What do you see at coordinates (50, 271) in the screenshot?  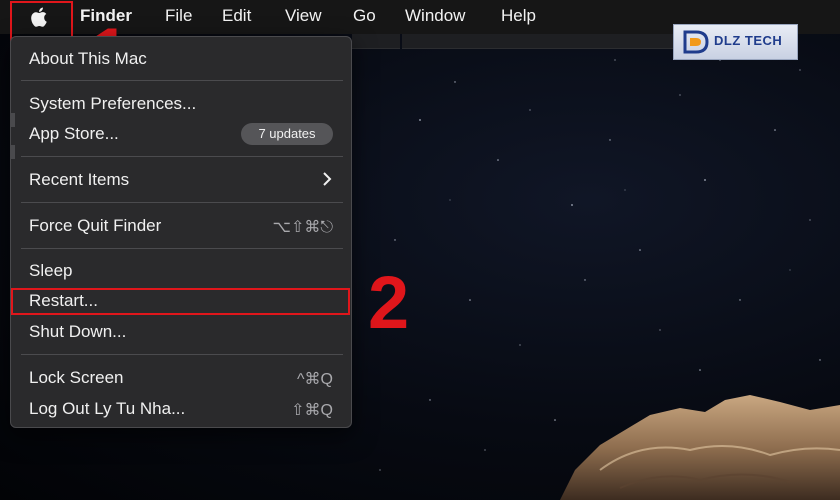 I see `menu-sleep: Sleep` at bounding box center [50, 271].